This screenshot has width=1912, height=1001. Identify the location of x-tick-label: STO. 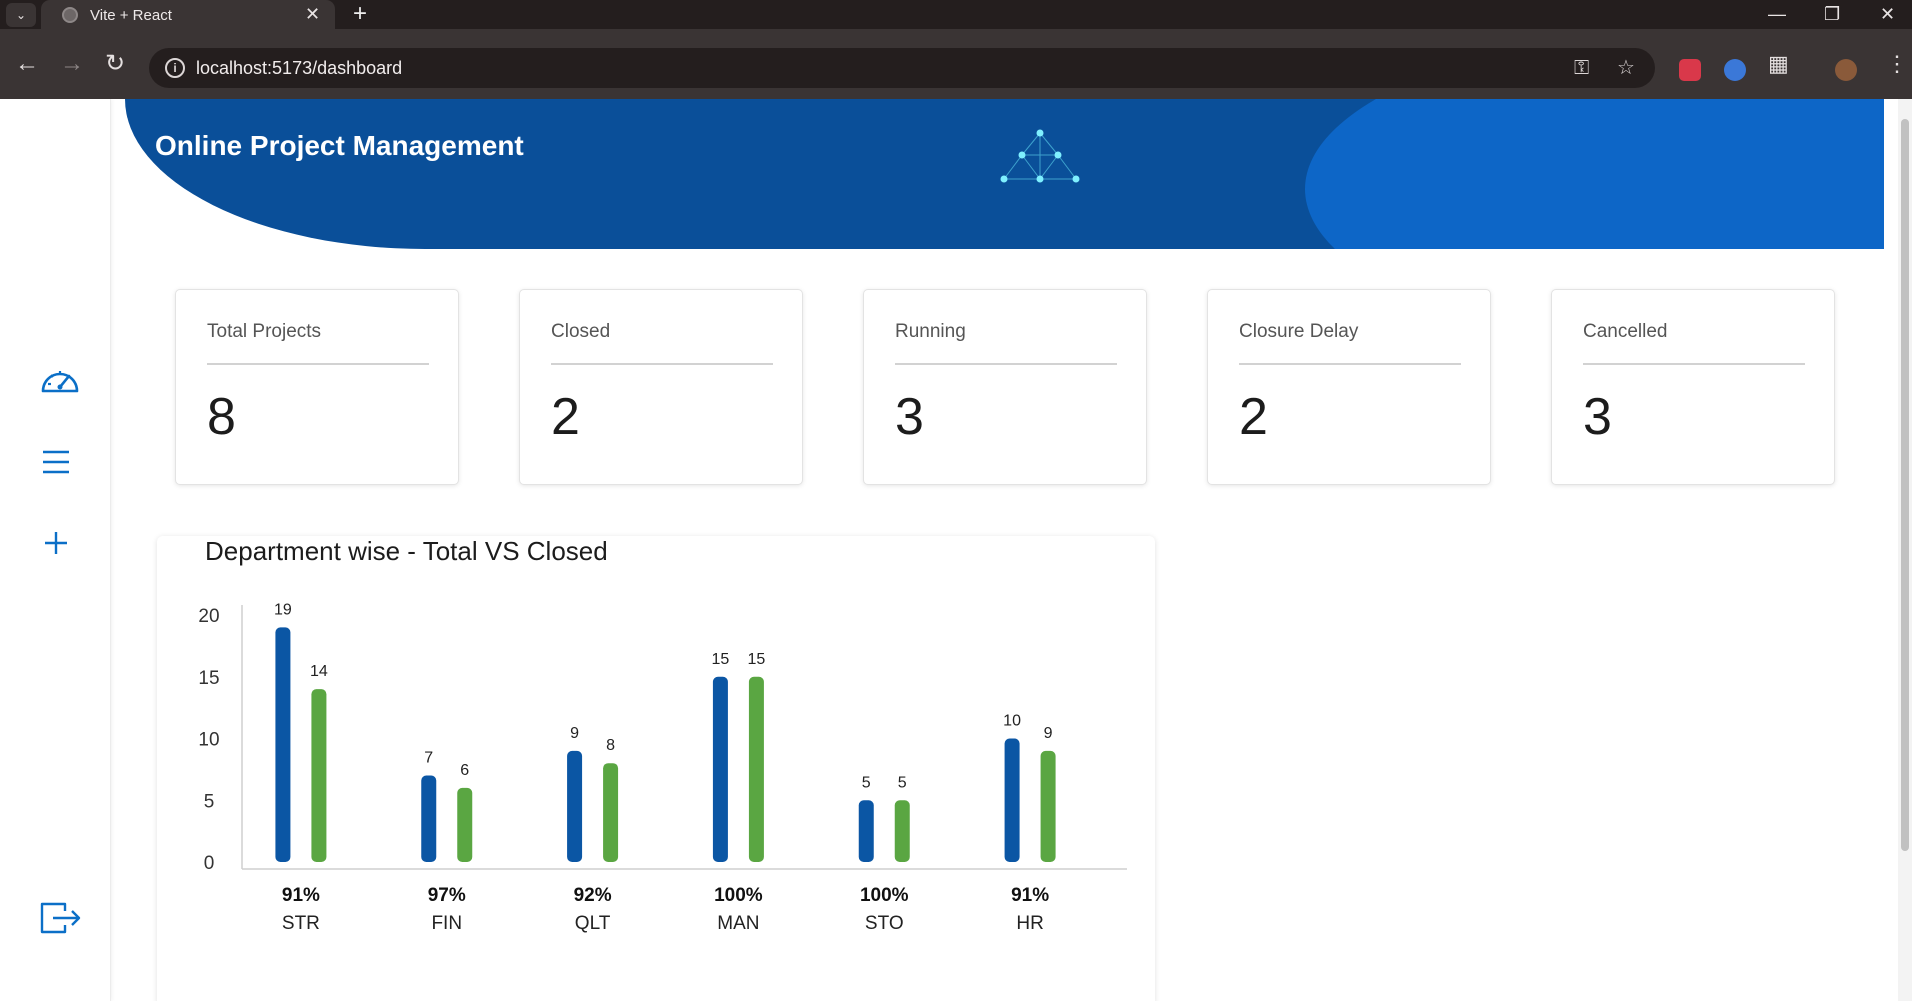
(884, 923).